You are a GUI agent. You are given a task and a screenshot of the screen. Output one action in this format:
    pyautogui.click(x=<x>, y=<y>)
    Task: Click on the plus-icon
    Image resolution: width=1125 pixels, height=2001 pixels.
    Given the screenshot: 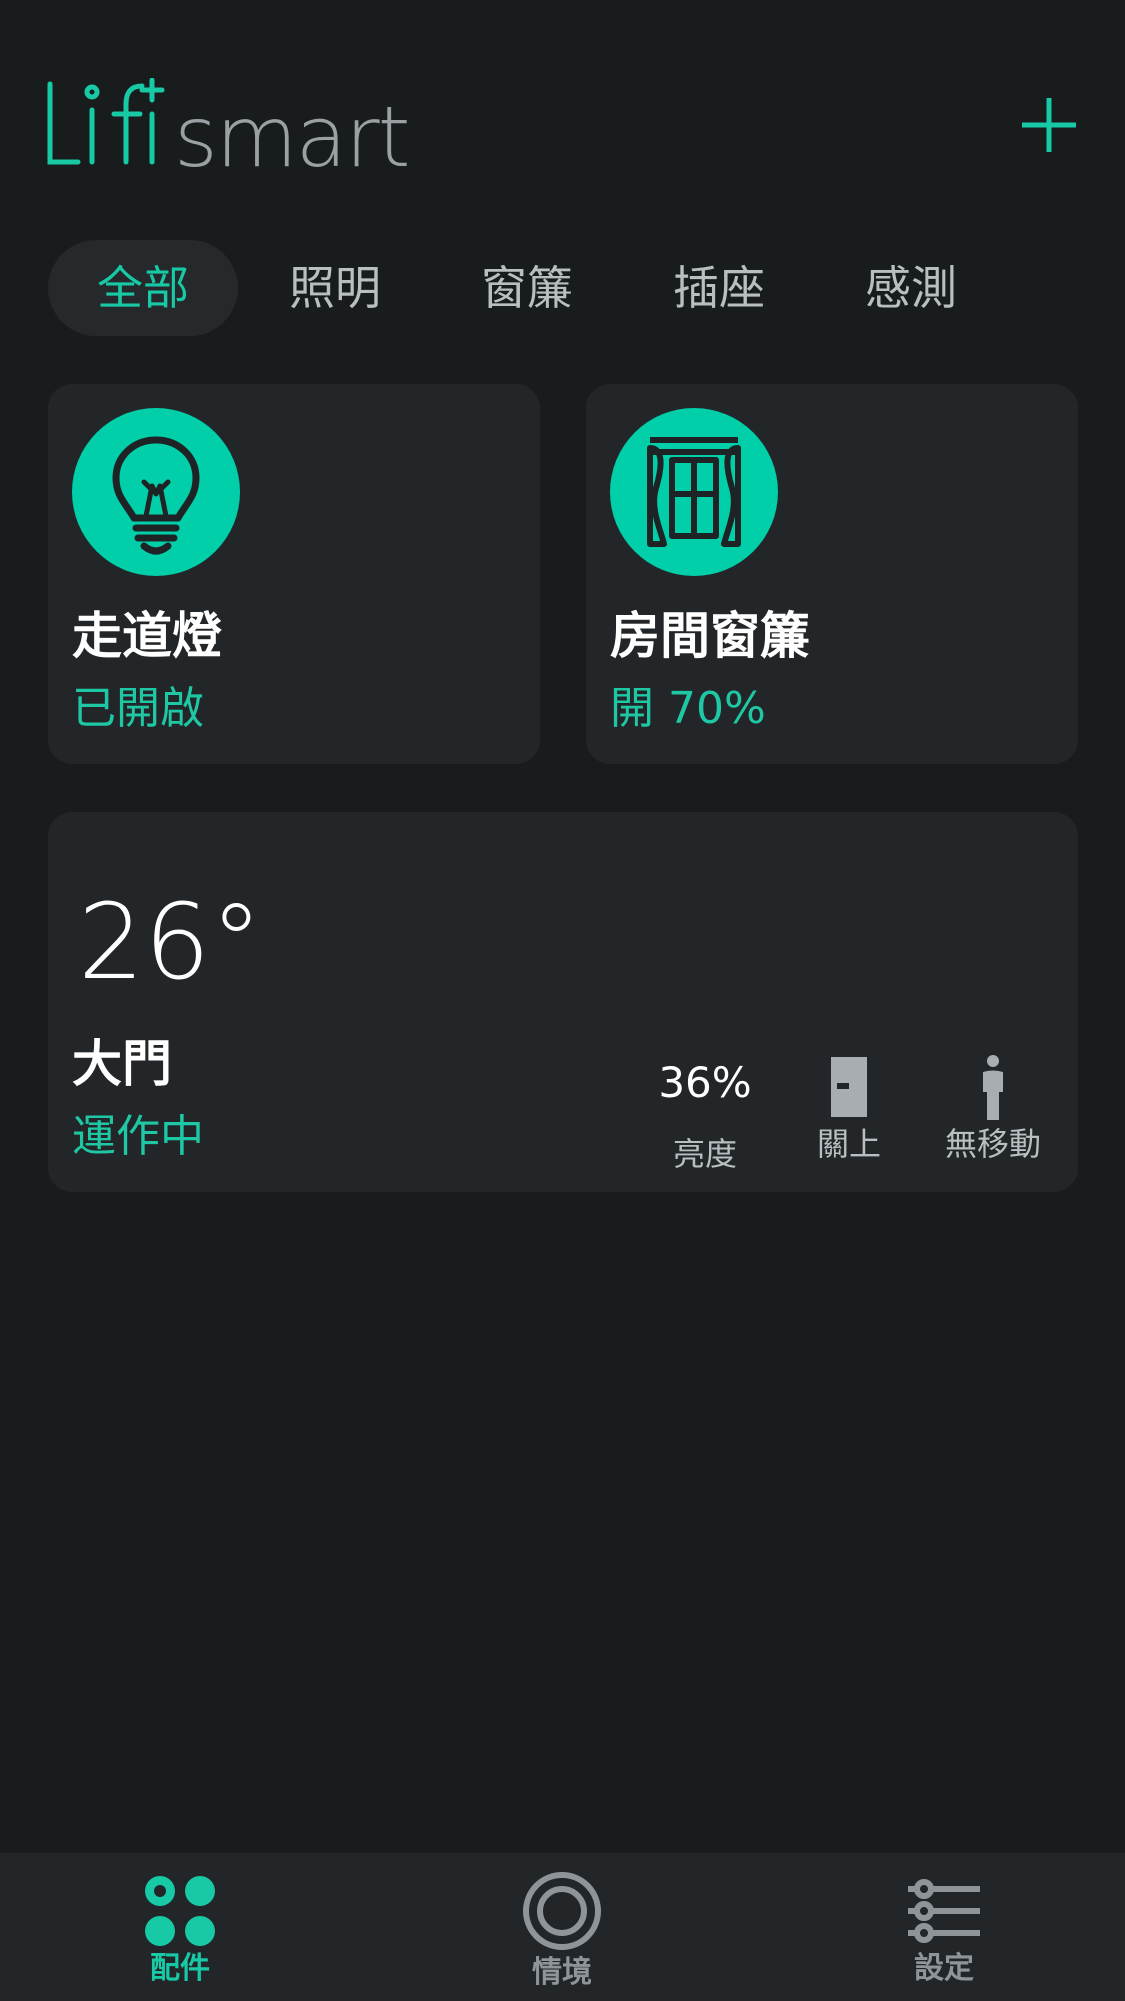 What is the action you would take?
    pyautogui.click(x=1049, y=125)
    